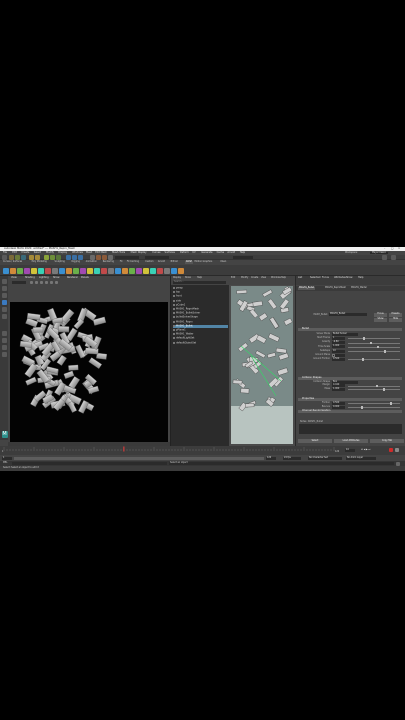  Describe the element at coordinates (338, 359) in the screenshot. I see `ae-row-field: 0.500` at that location.